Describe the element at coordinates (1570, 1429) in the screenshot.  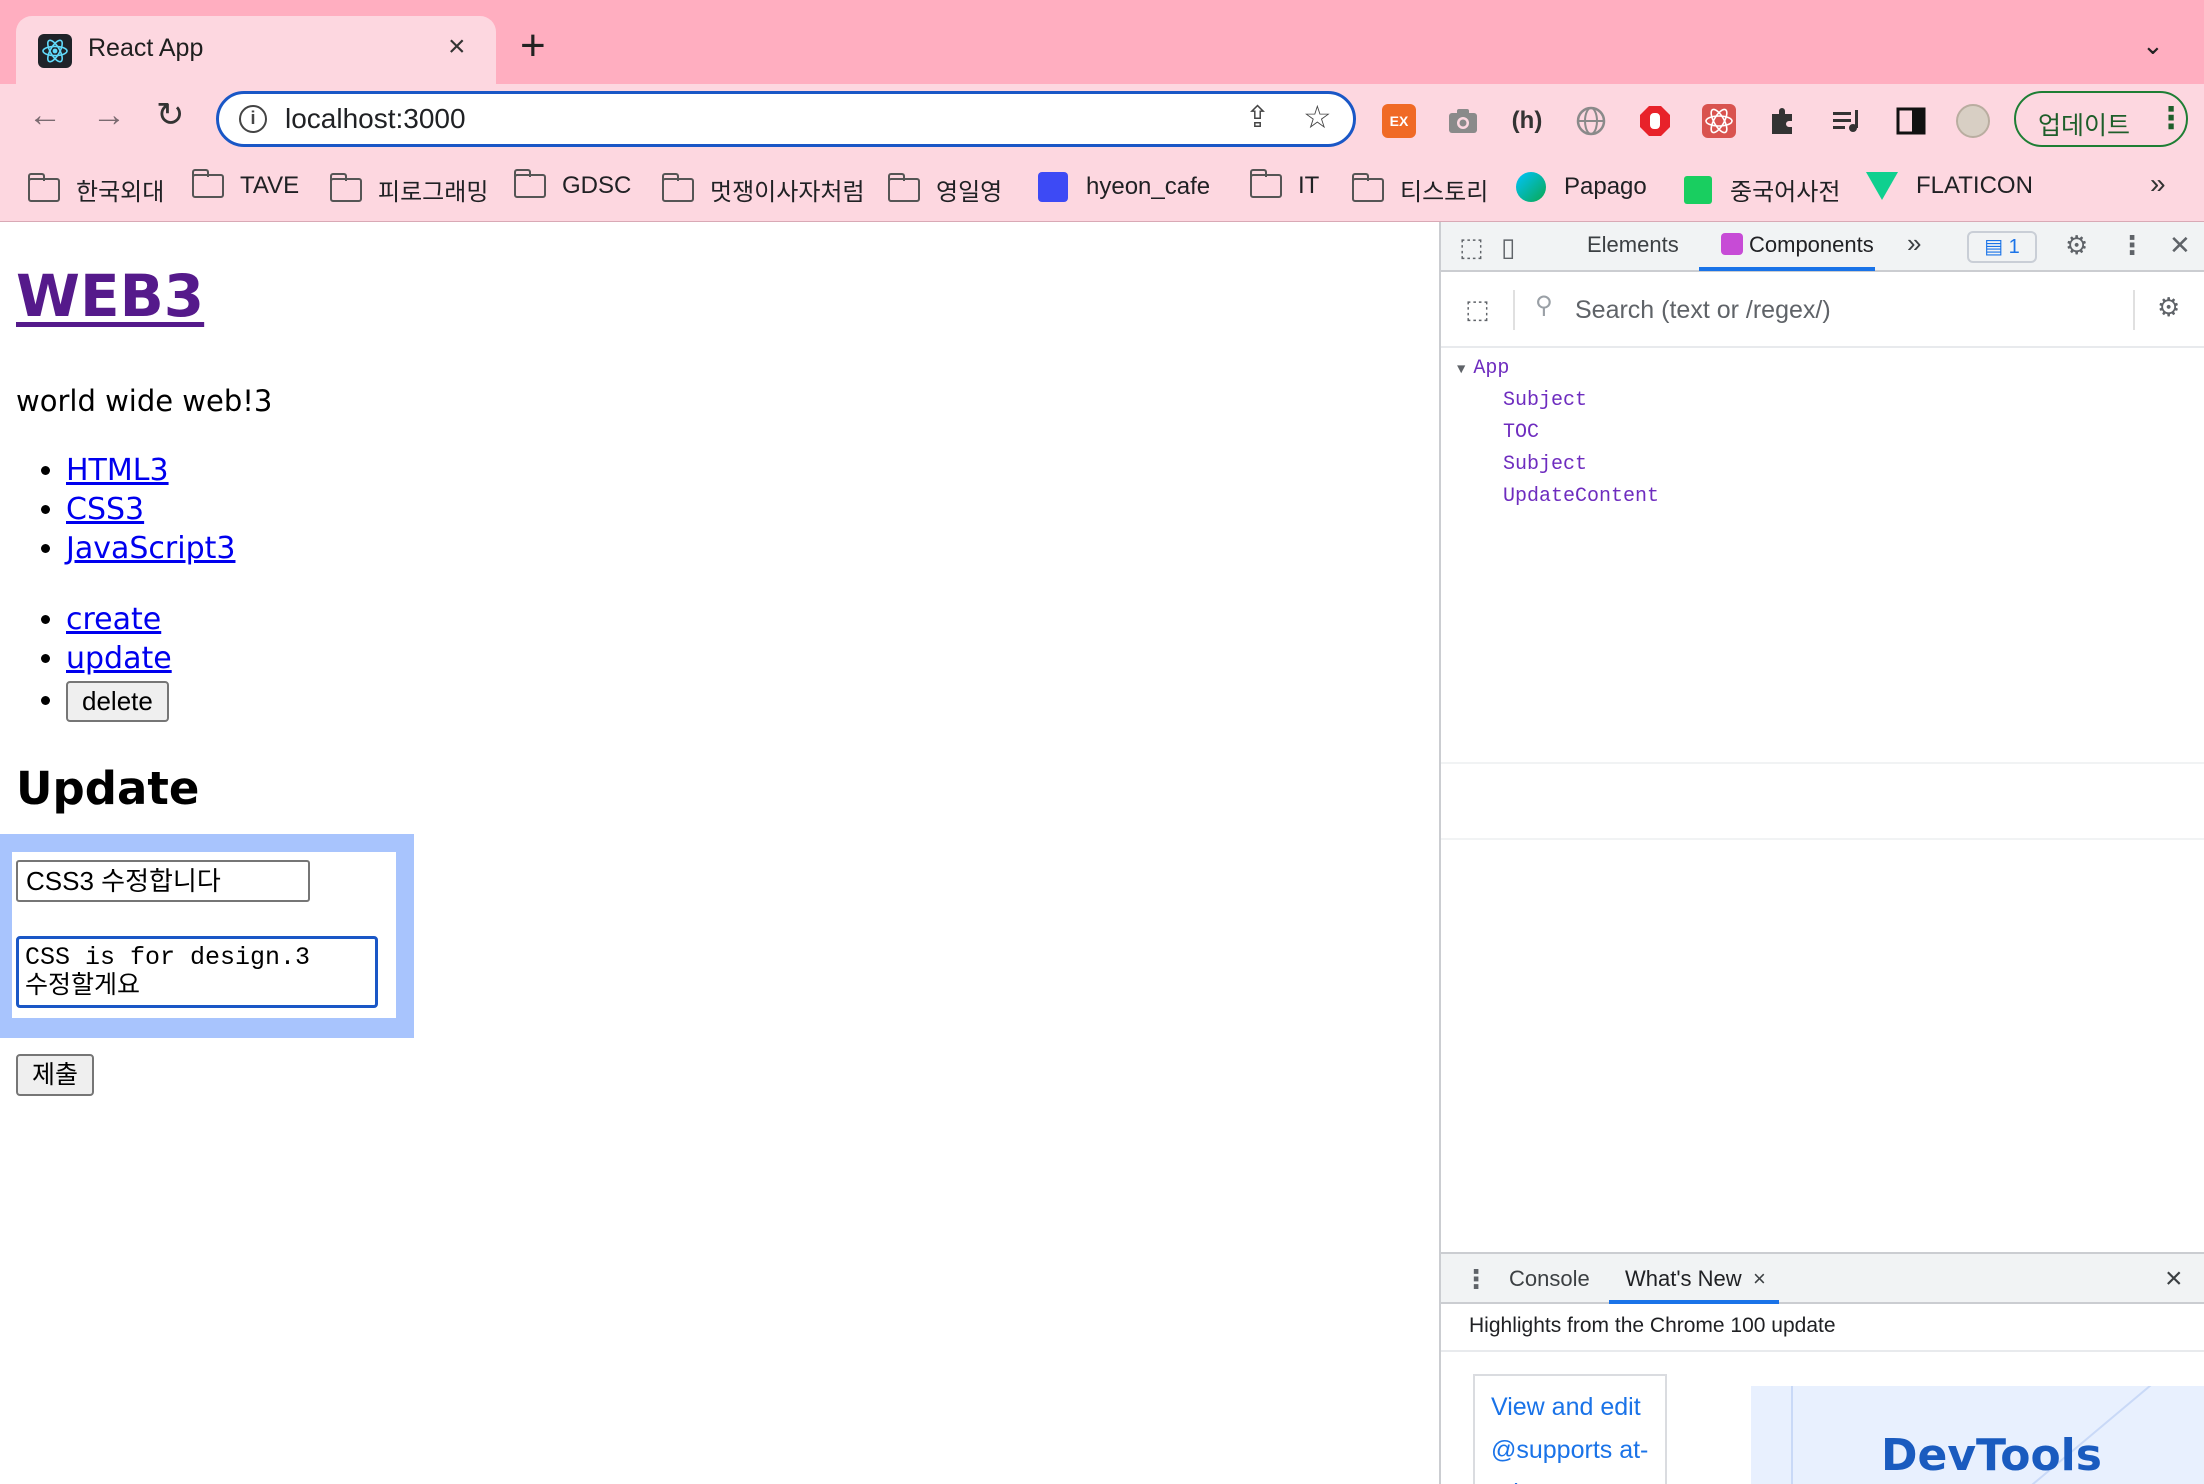
I see `whats-new-card-link: View and edit @supports at-rules` at that location.